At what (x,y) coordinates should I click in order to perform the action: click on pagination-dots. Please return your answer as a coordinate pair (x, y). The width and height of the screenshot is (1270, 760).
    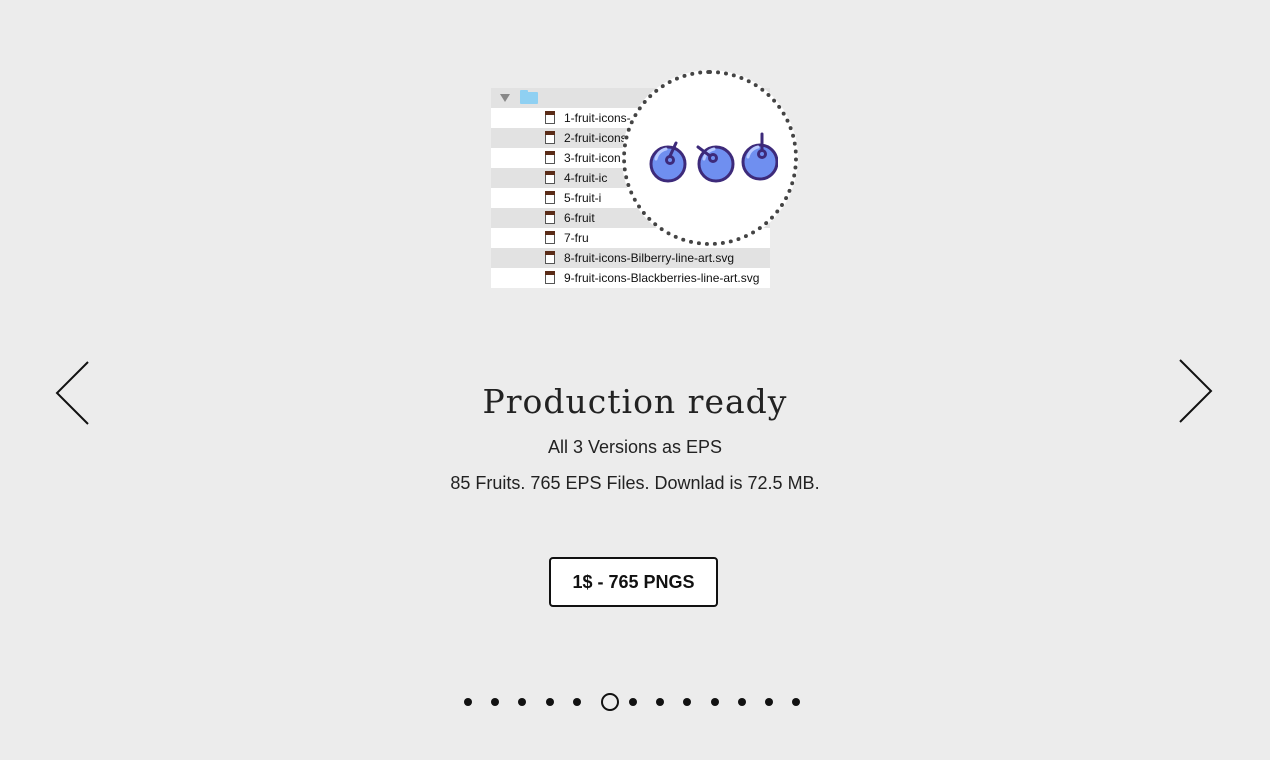
    Looking at the image, I should click on (635, 702).